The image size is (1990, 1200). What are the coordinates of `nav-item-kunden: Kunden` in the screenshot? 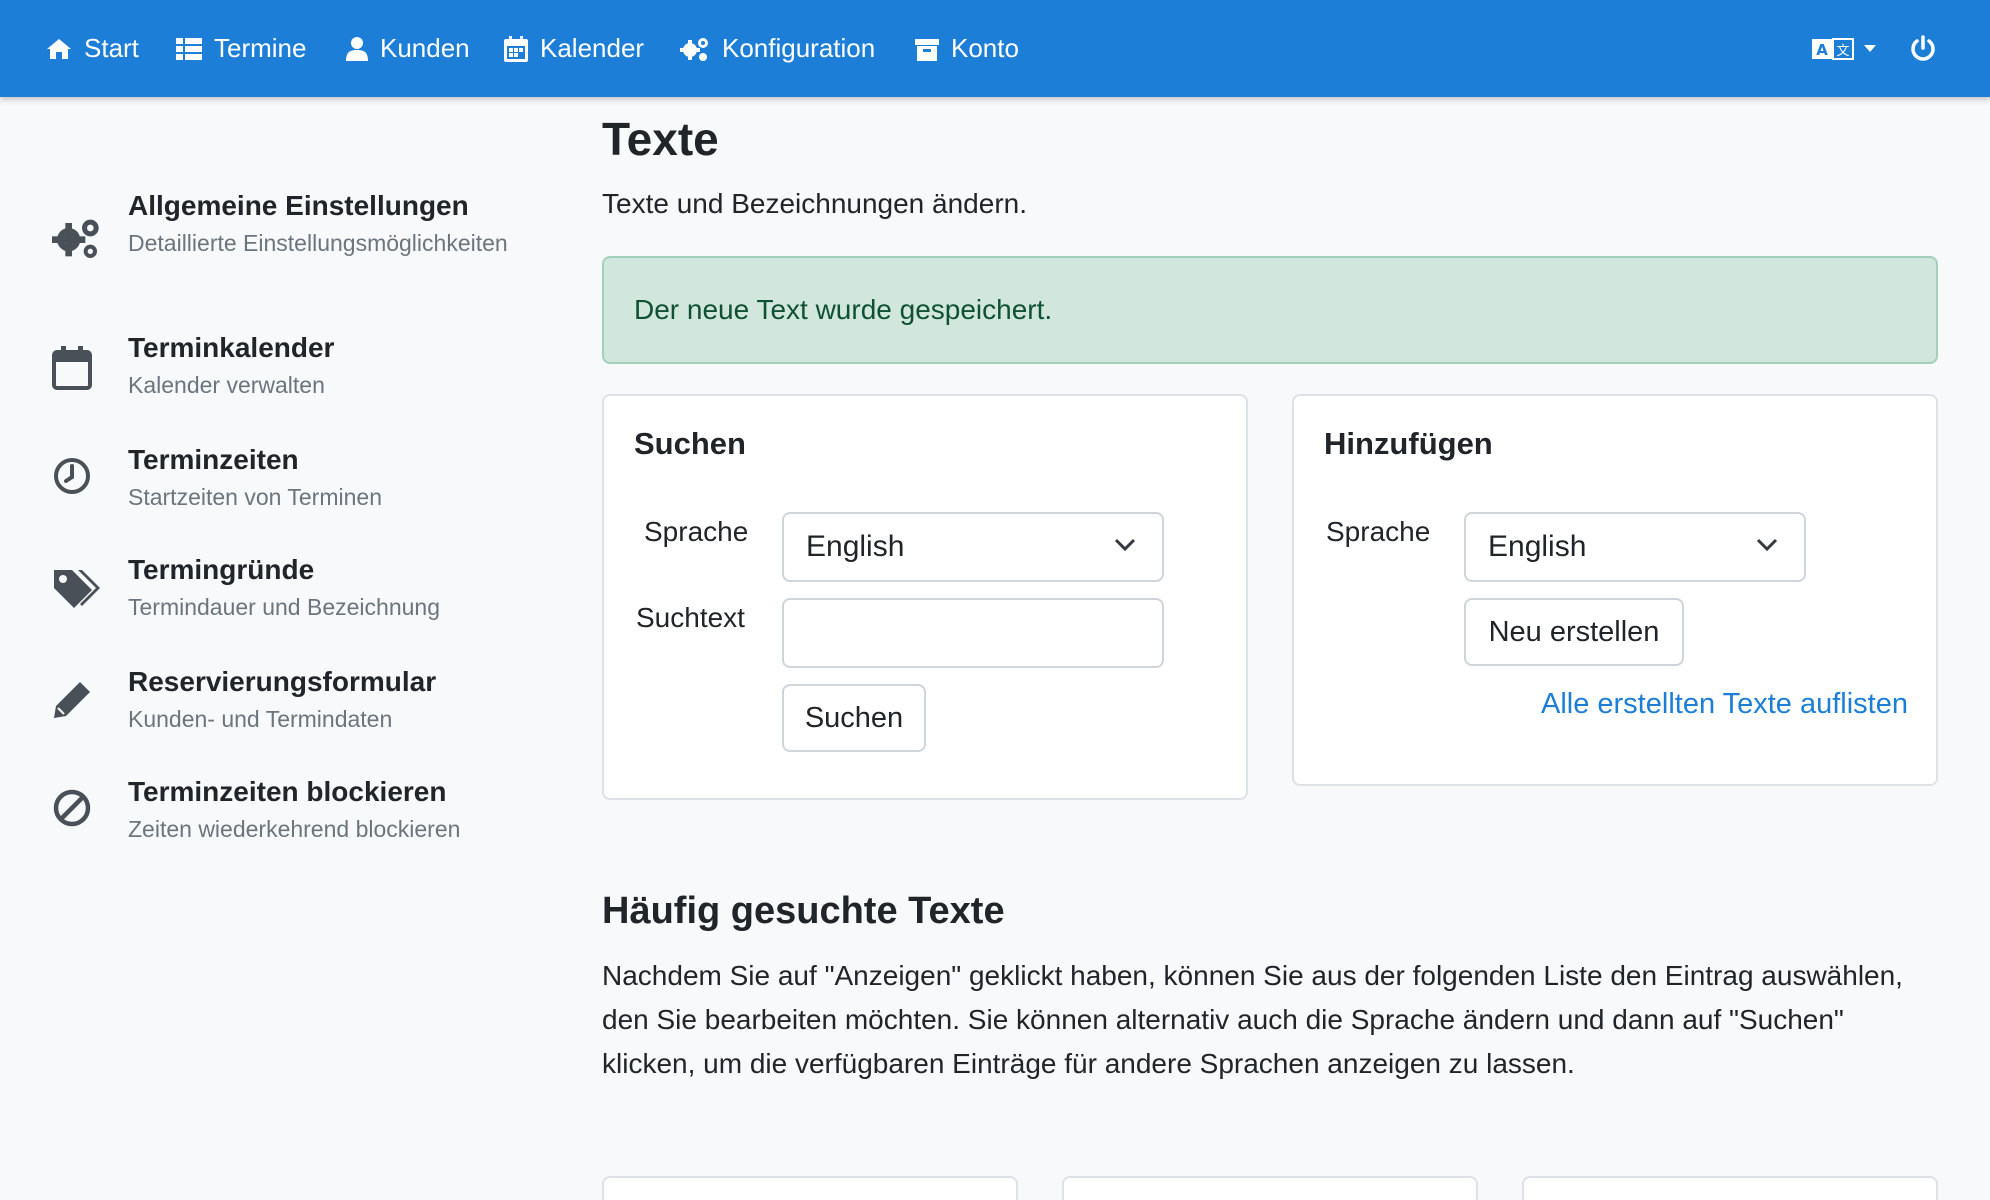 It's located at (408, 48).